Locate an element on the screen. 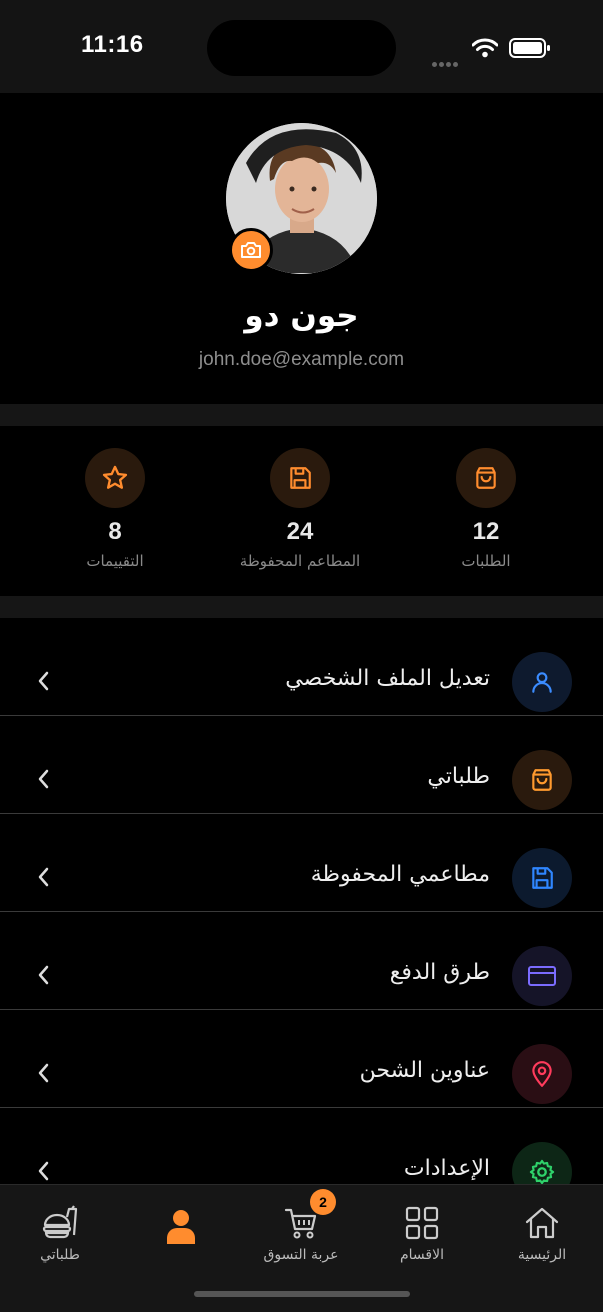  stat-orders: 12 الطلبات is located at coordinates (486, 509).